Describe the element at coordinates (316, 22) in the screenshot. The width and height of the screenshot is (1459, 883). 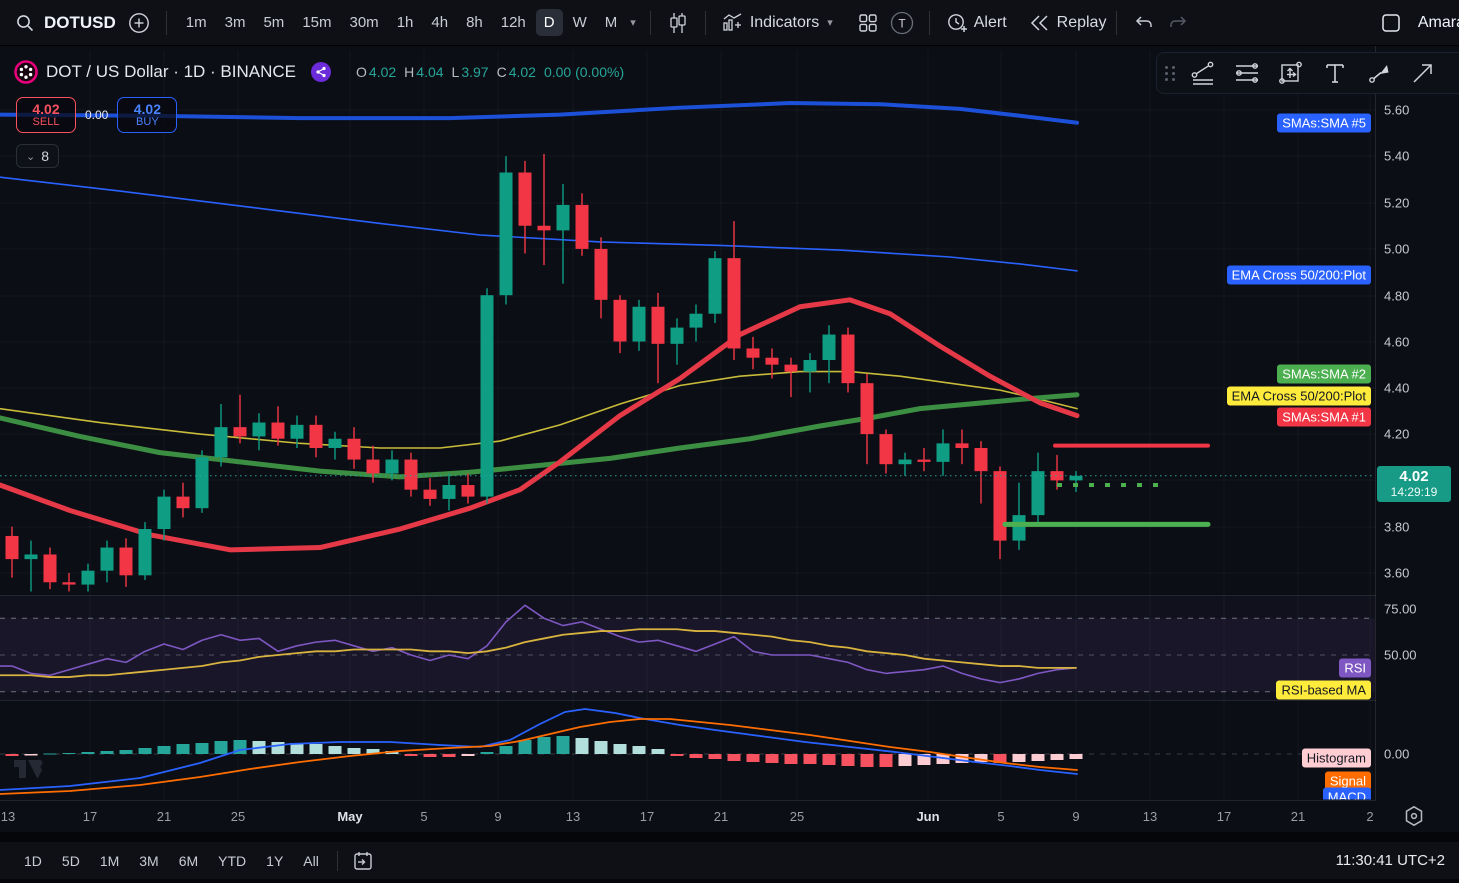
I see `timeframe-button-15m: 15m` at that location.